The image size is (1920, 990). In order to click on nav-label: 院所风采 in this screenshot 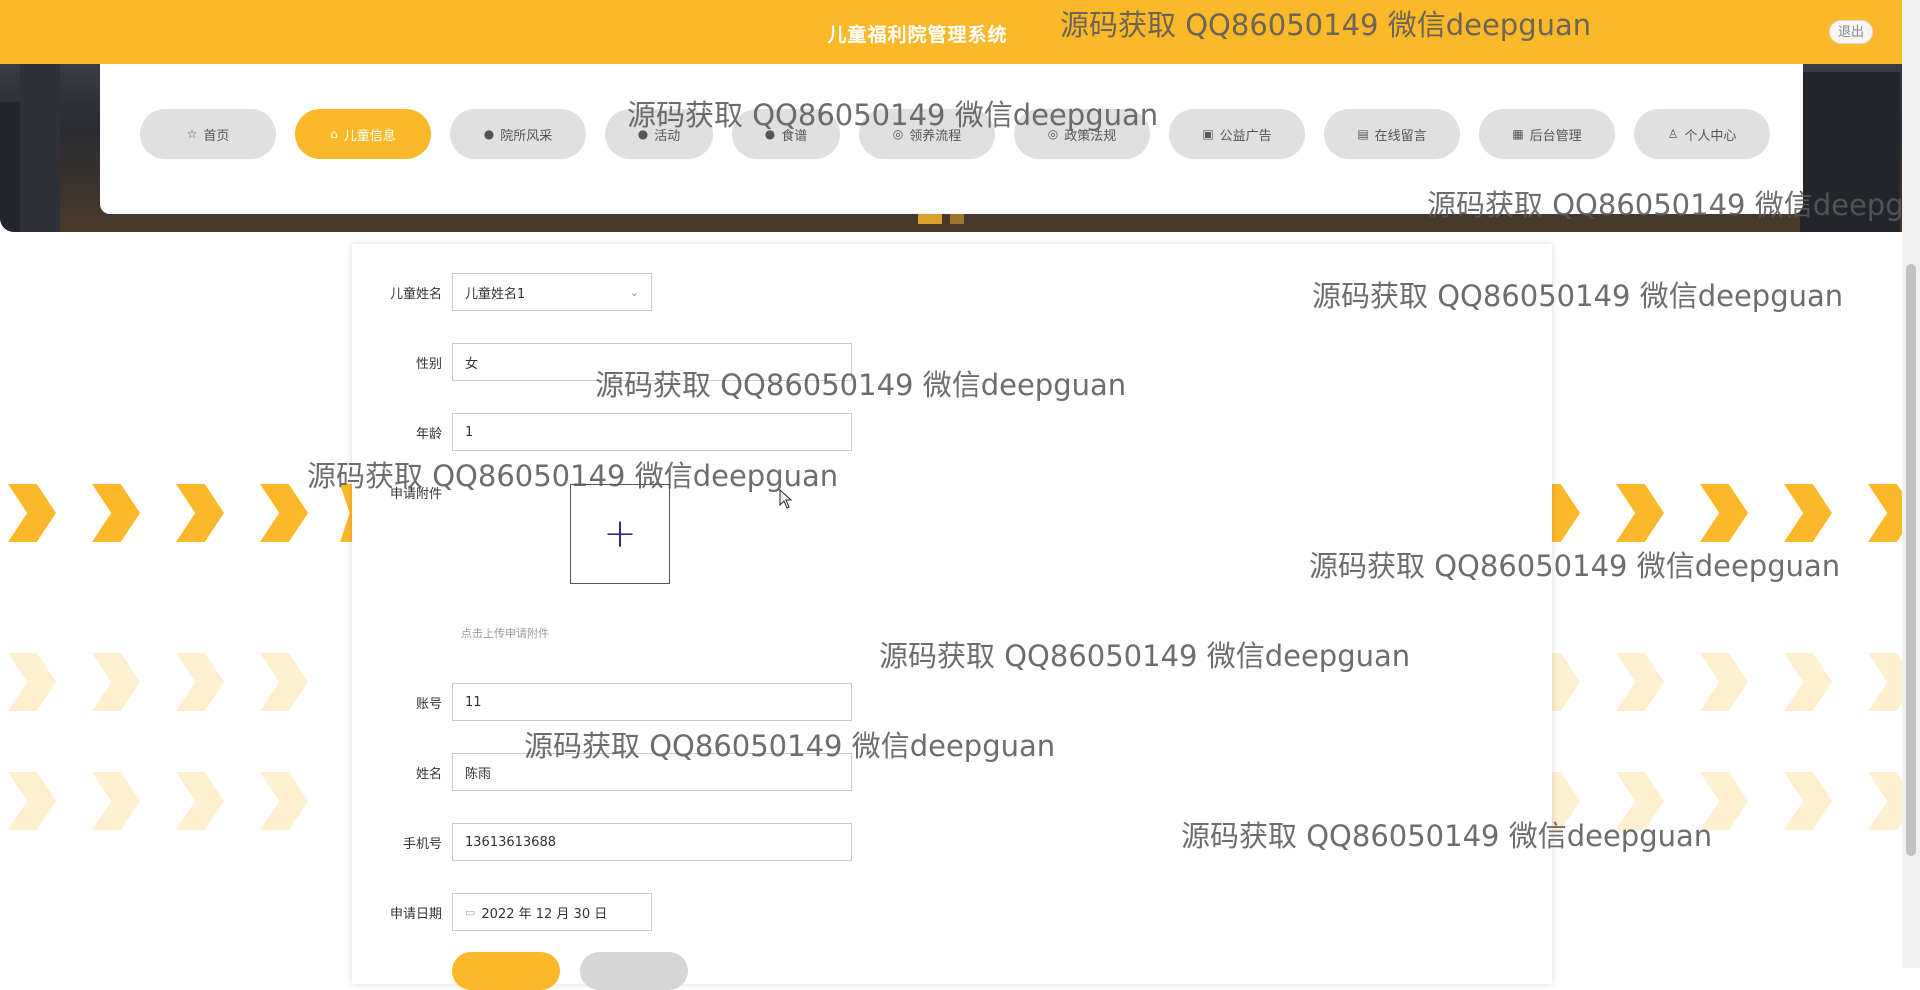, I will do `click(526, 136)`.